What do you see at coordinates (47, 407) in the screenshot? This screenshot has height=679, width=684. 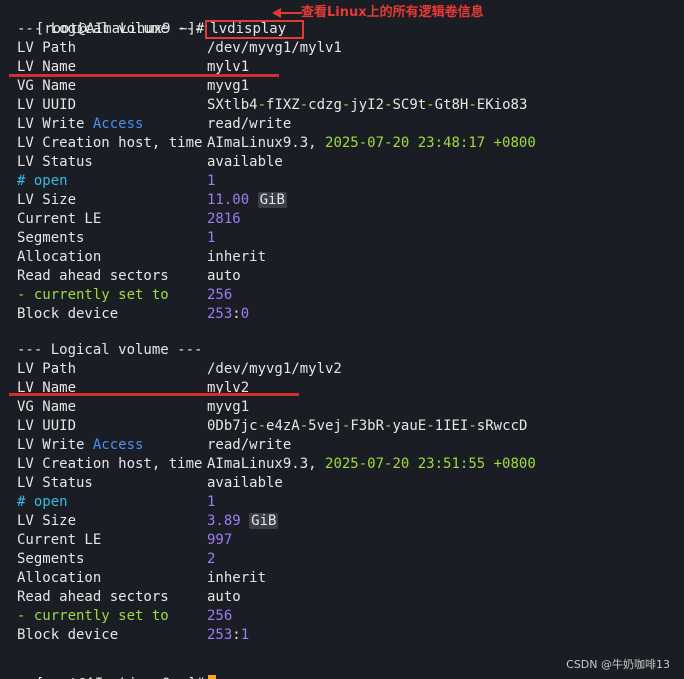 I see `volume-2-vg-name-row: VG Name` at bounding box center [47, 407].